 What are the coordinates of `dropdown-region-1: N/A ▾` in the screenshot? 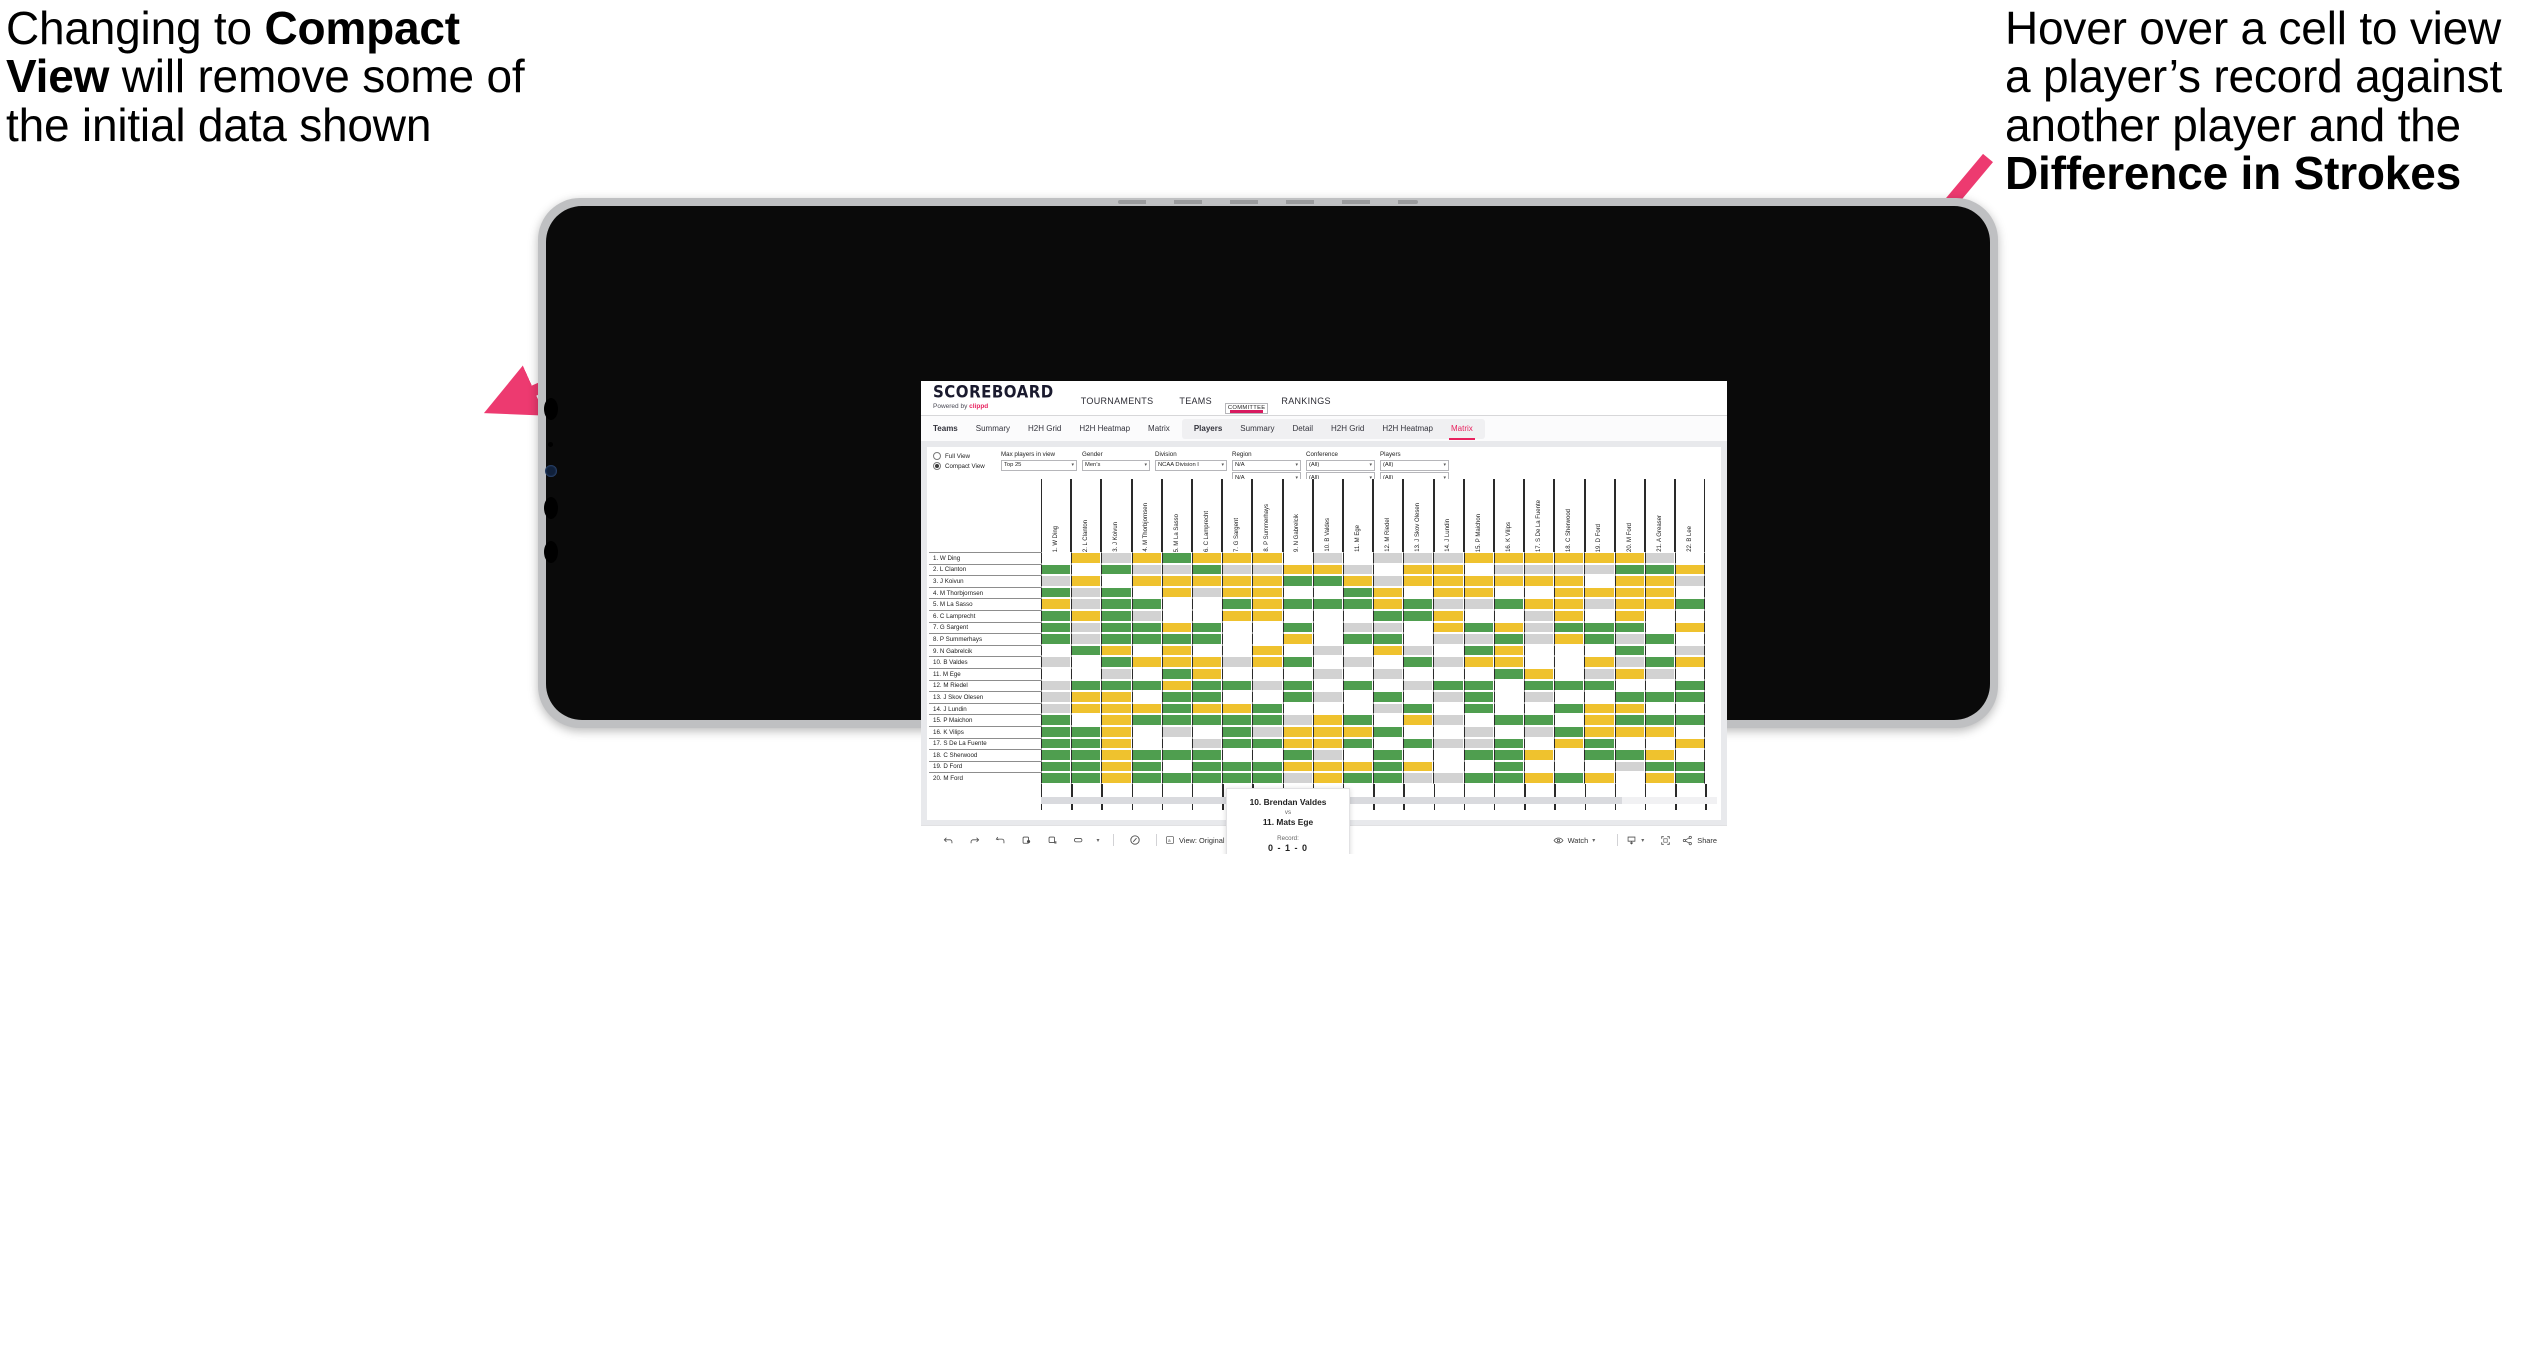 It's located at (1266, 465).